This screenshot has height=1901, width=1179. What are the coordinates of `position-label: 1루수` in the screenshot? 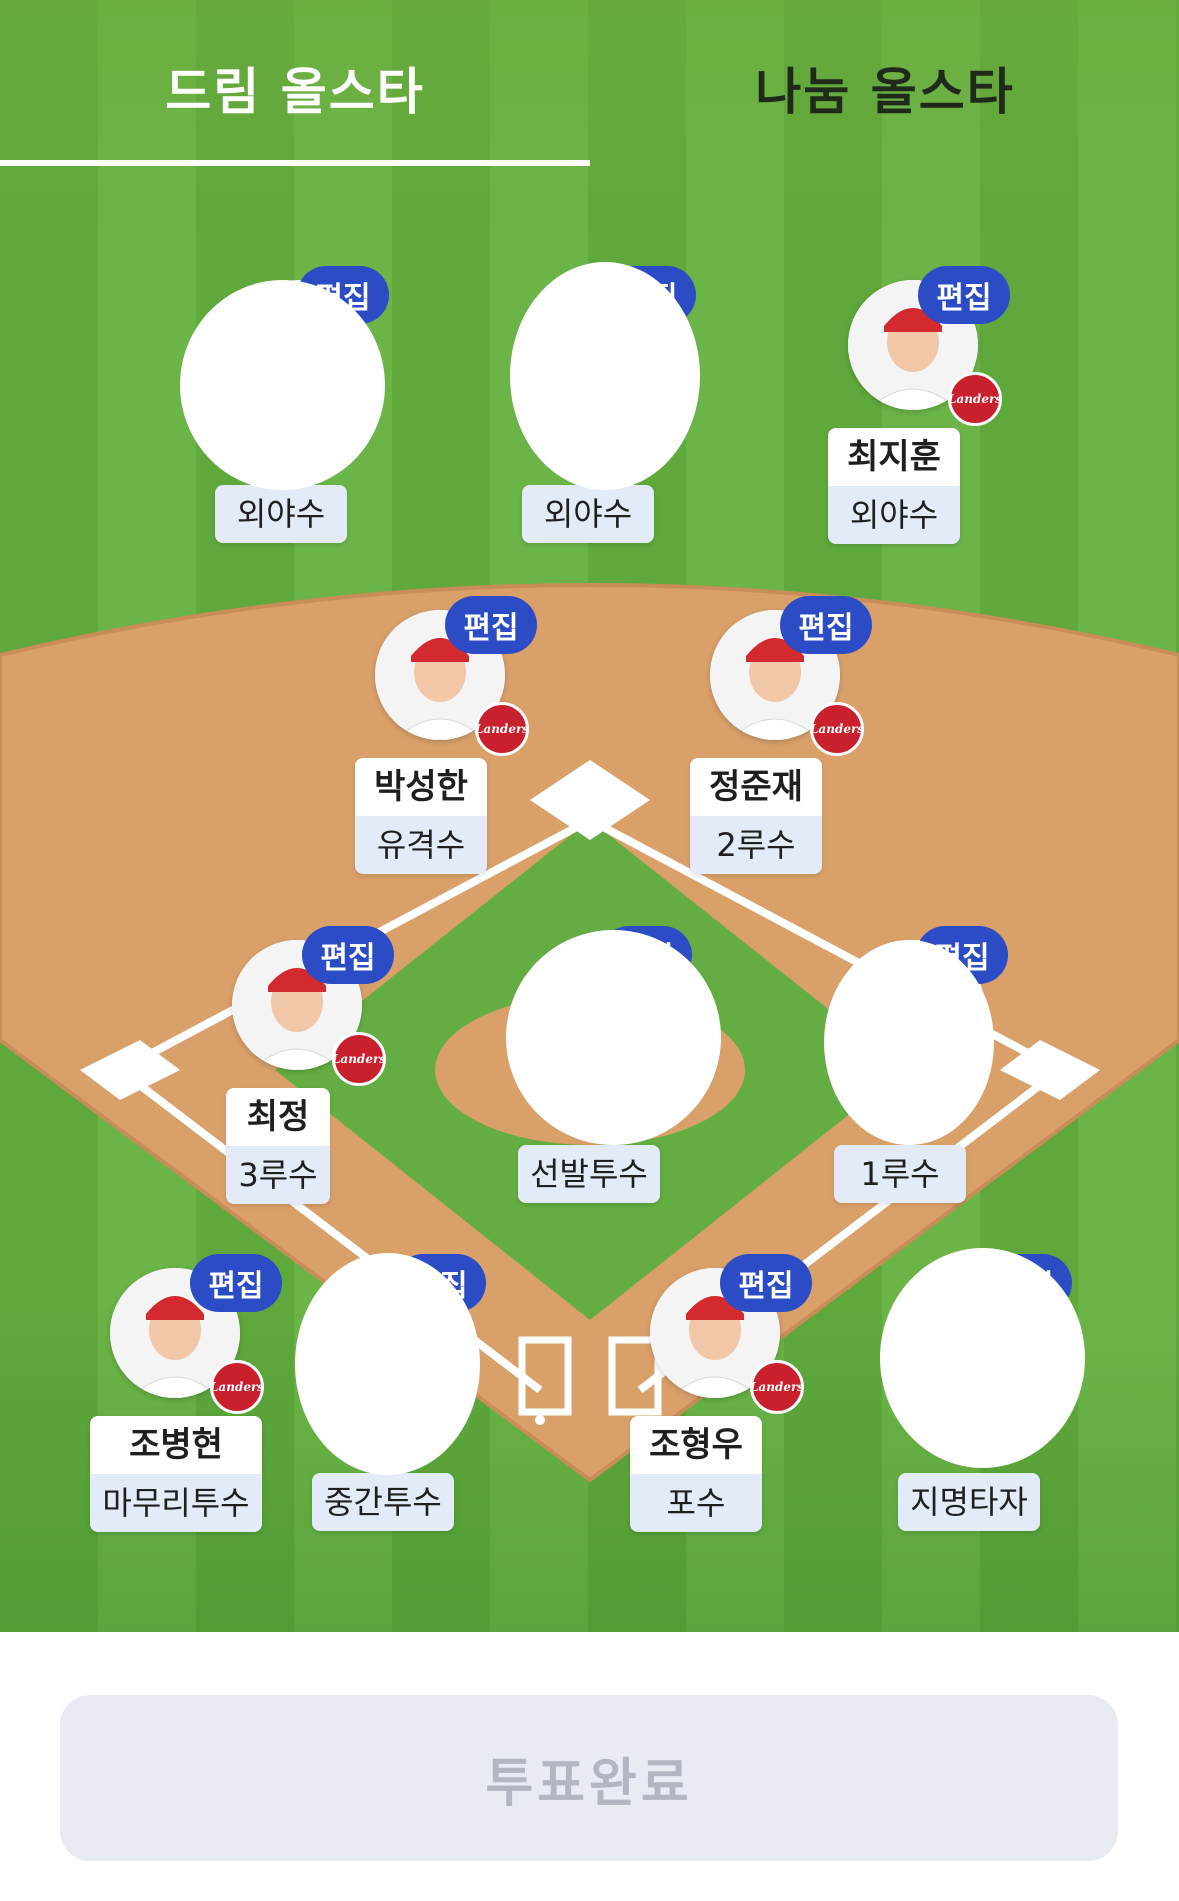 It's located at (900, 1174).